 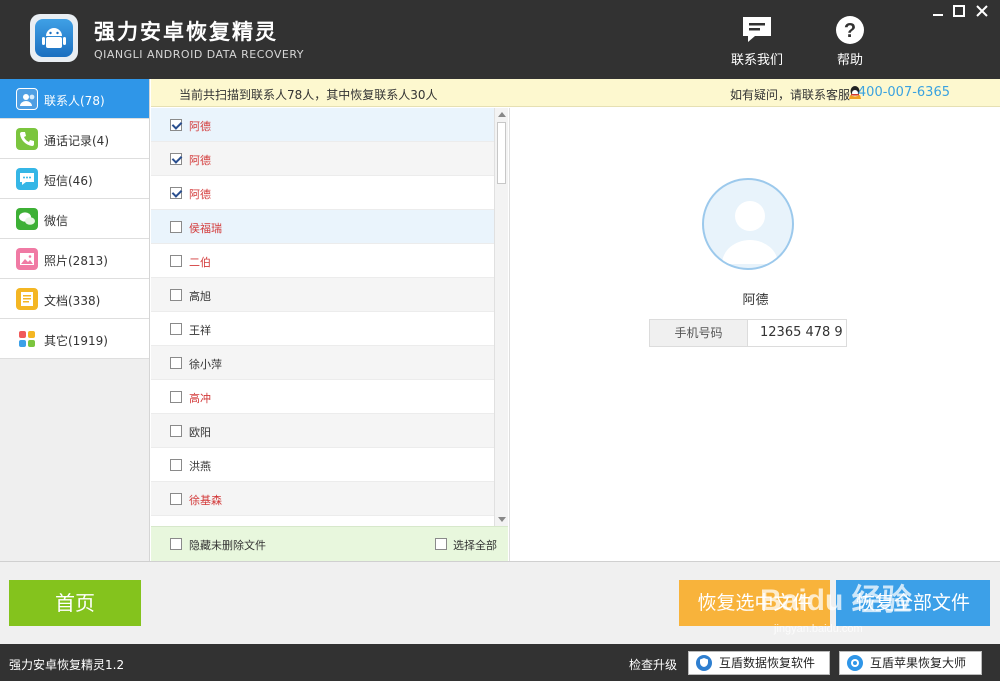 I want to click on avatar, so click(x=748, y=224).